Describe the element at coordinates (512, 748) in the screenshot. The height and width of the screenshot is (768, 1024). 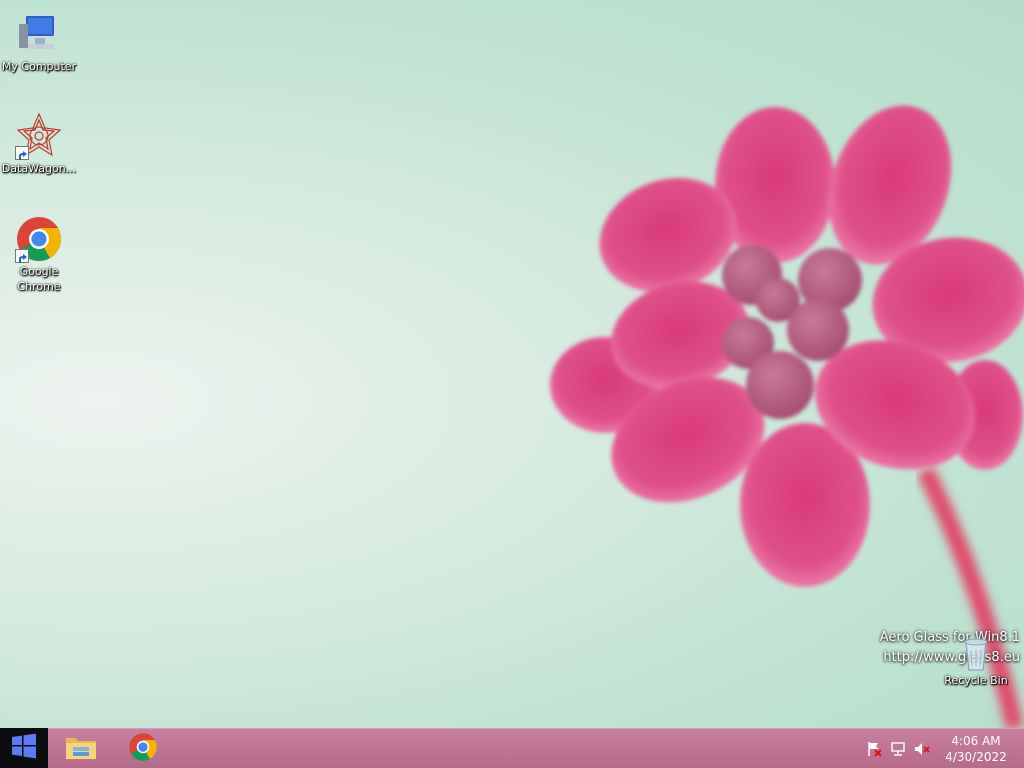
I see `taskbar: 4:06 AM 4/30/2022` at that location.